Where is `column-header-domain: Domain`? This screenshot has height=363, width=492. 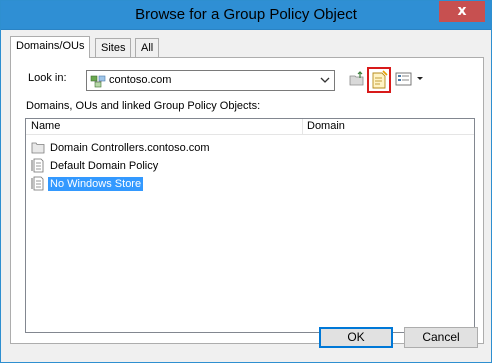 column-header-domain: Domain is located at coordinates (326, 126).